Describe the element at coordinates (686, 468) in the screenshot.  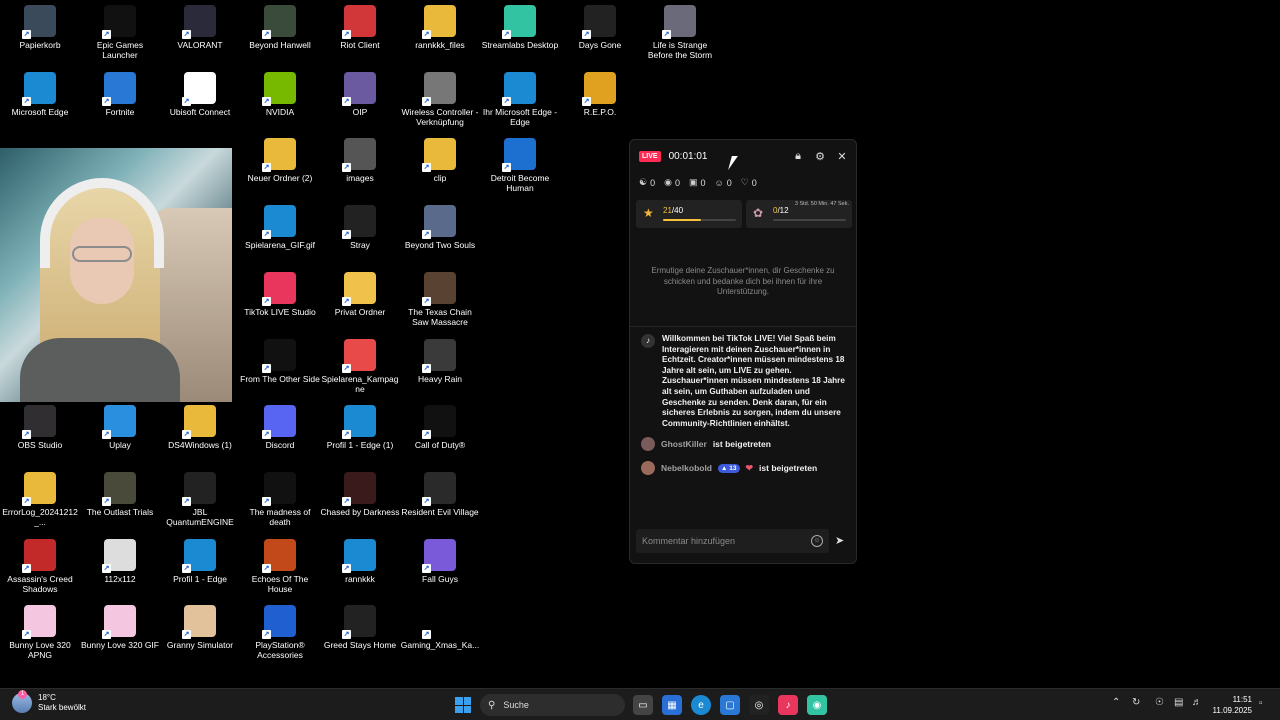
I see `chat-username: Nebelkobold` at that location.